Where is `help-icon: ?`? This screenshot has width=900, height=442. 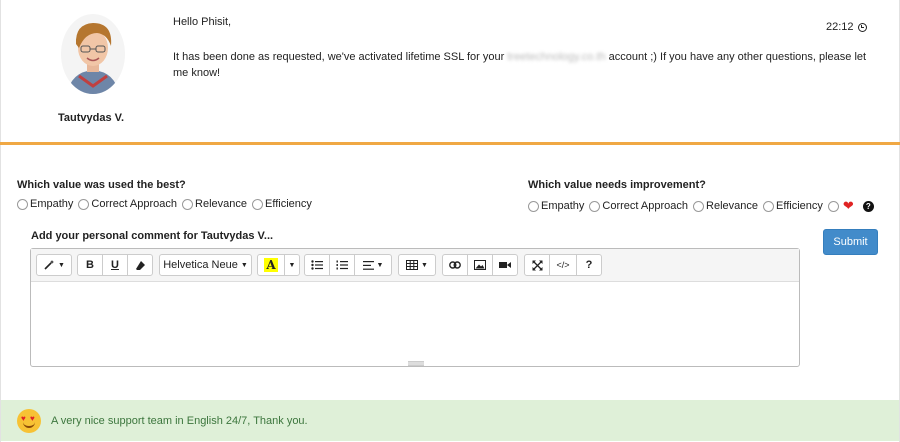 help-icon: ? is located at coordinates (868, 206).